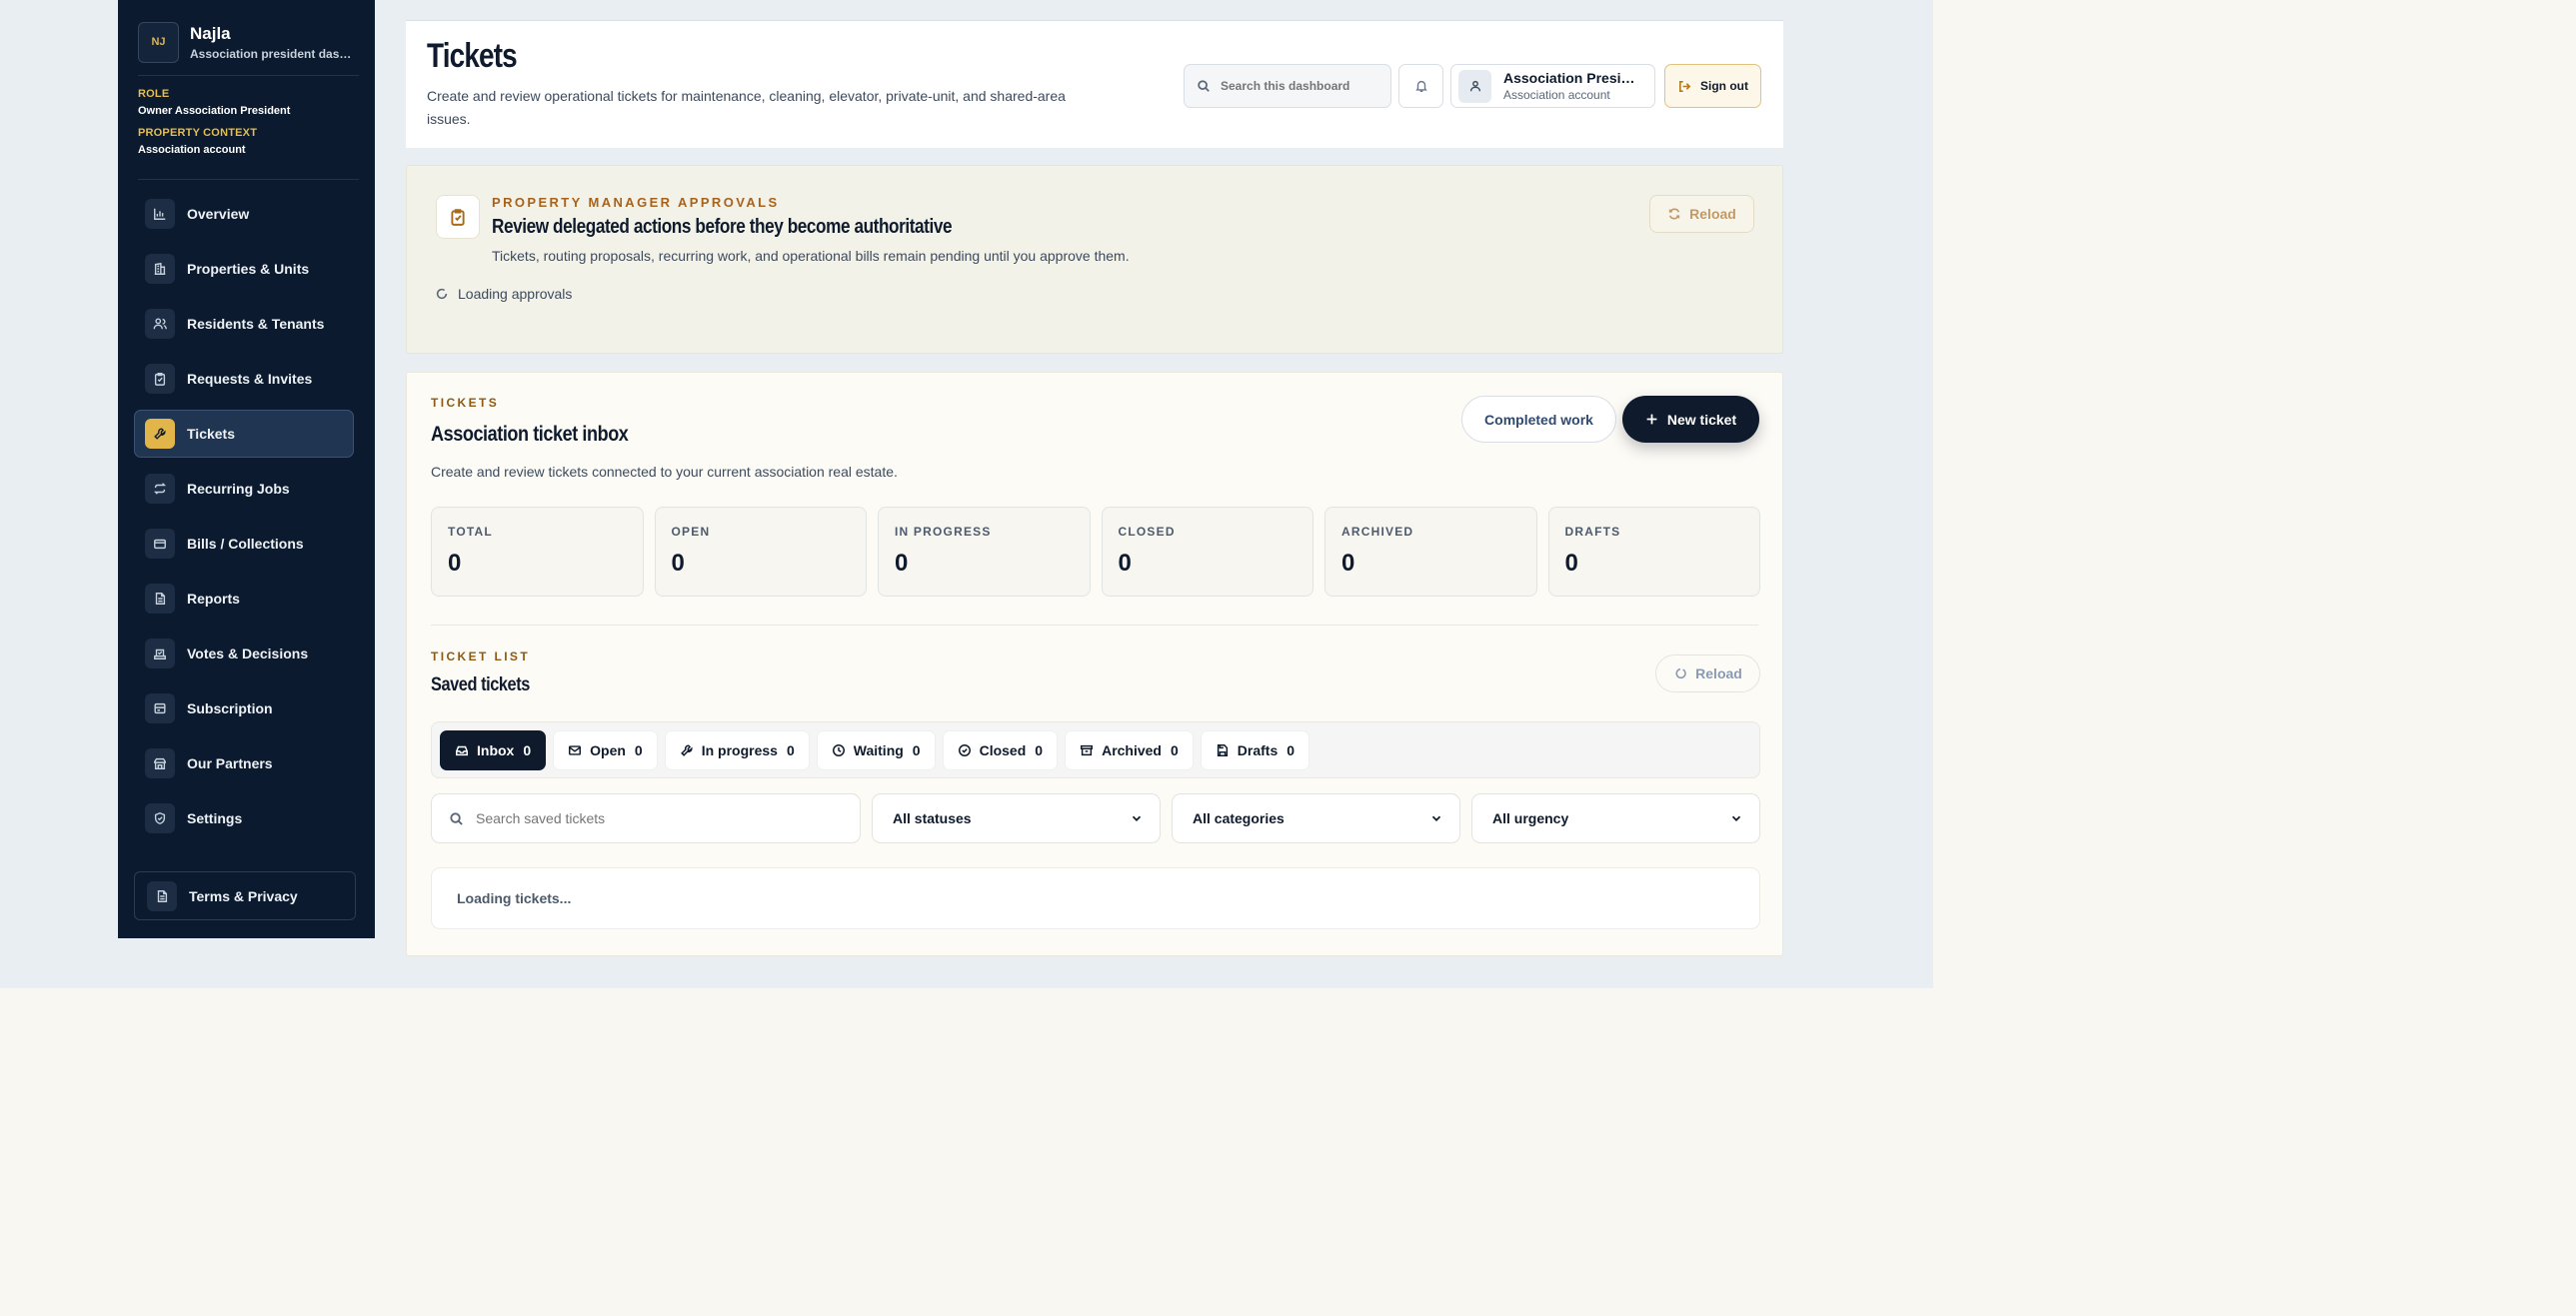 This screenshot has width=2576, height=1316. Describe the element at coordinates (1001, 750) in the screenshot. I see `tab-closed: Closed 0` at that location.